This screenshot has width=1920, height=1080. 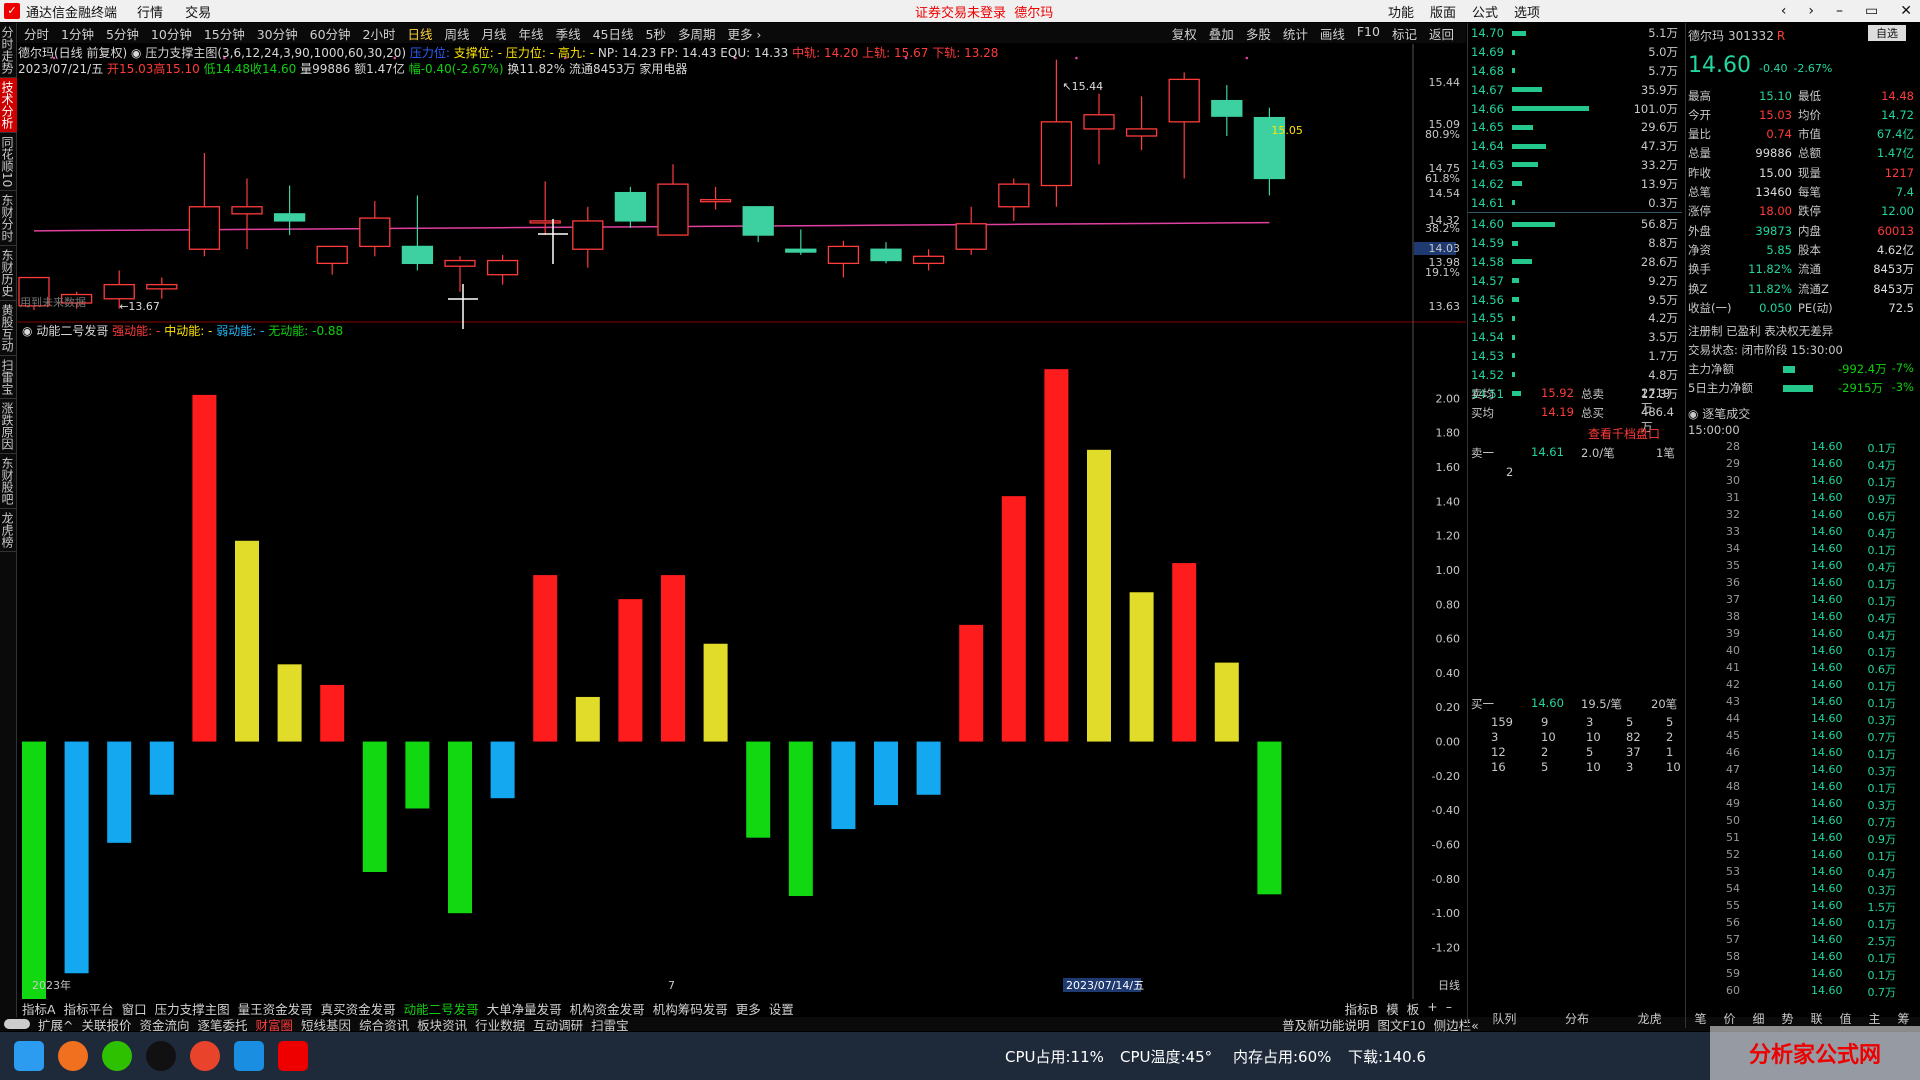 What do you see at coordinates (494, 33) in the screenshot?
I see `period-10: 月线` at bounding box center [494, 33].